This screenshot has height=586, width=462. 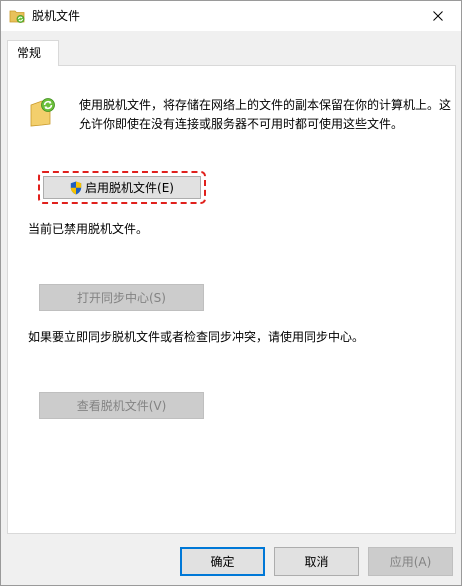 I want to click on window-title: 脱机文件, so click(x=56, y=16).